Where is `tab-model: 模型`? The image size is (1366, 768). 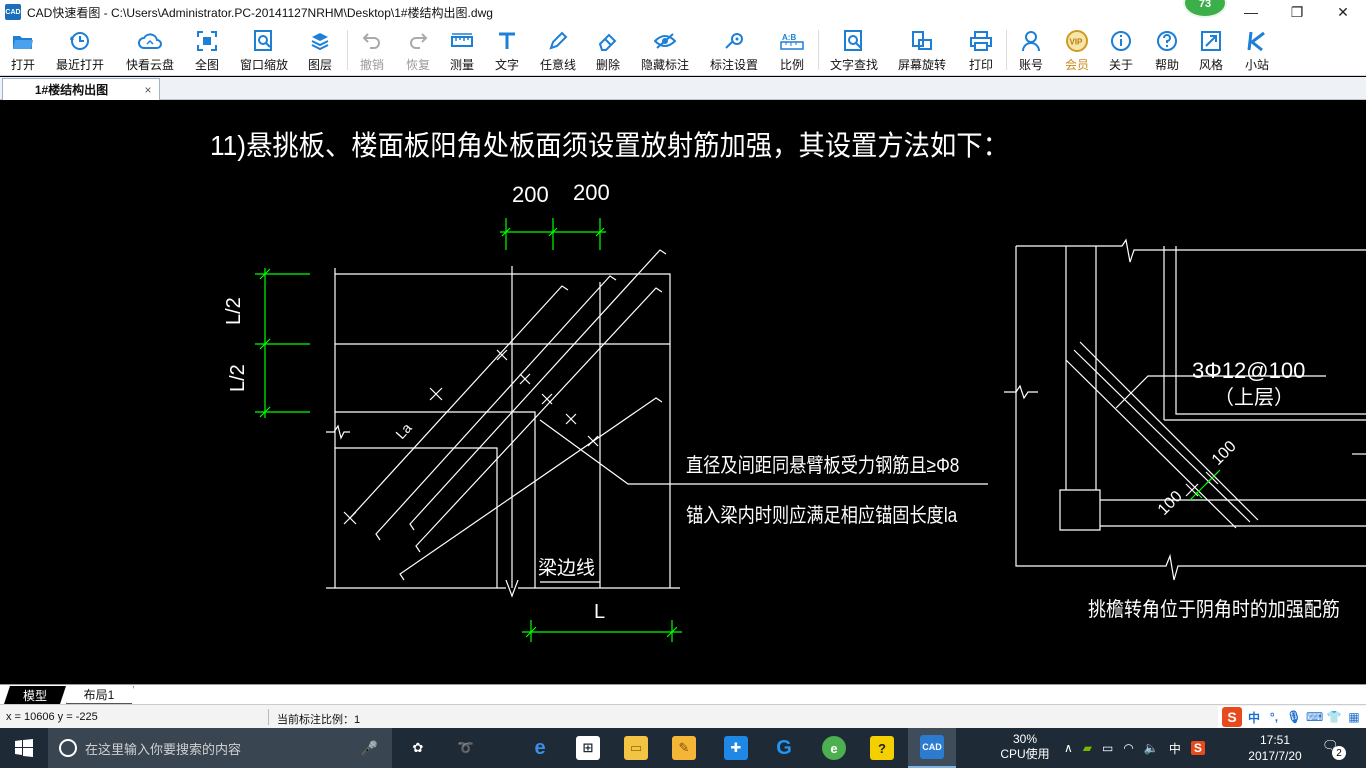 tab-model: 模型 is located at coordinates (35, 695).